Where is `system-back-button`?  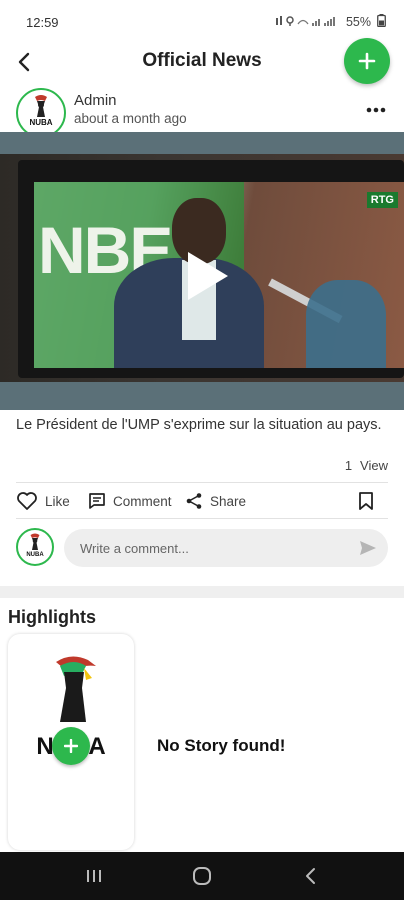
system-back-button is located at coordinates (310, 876).